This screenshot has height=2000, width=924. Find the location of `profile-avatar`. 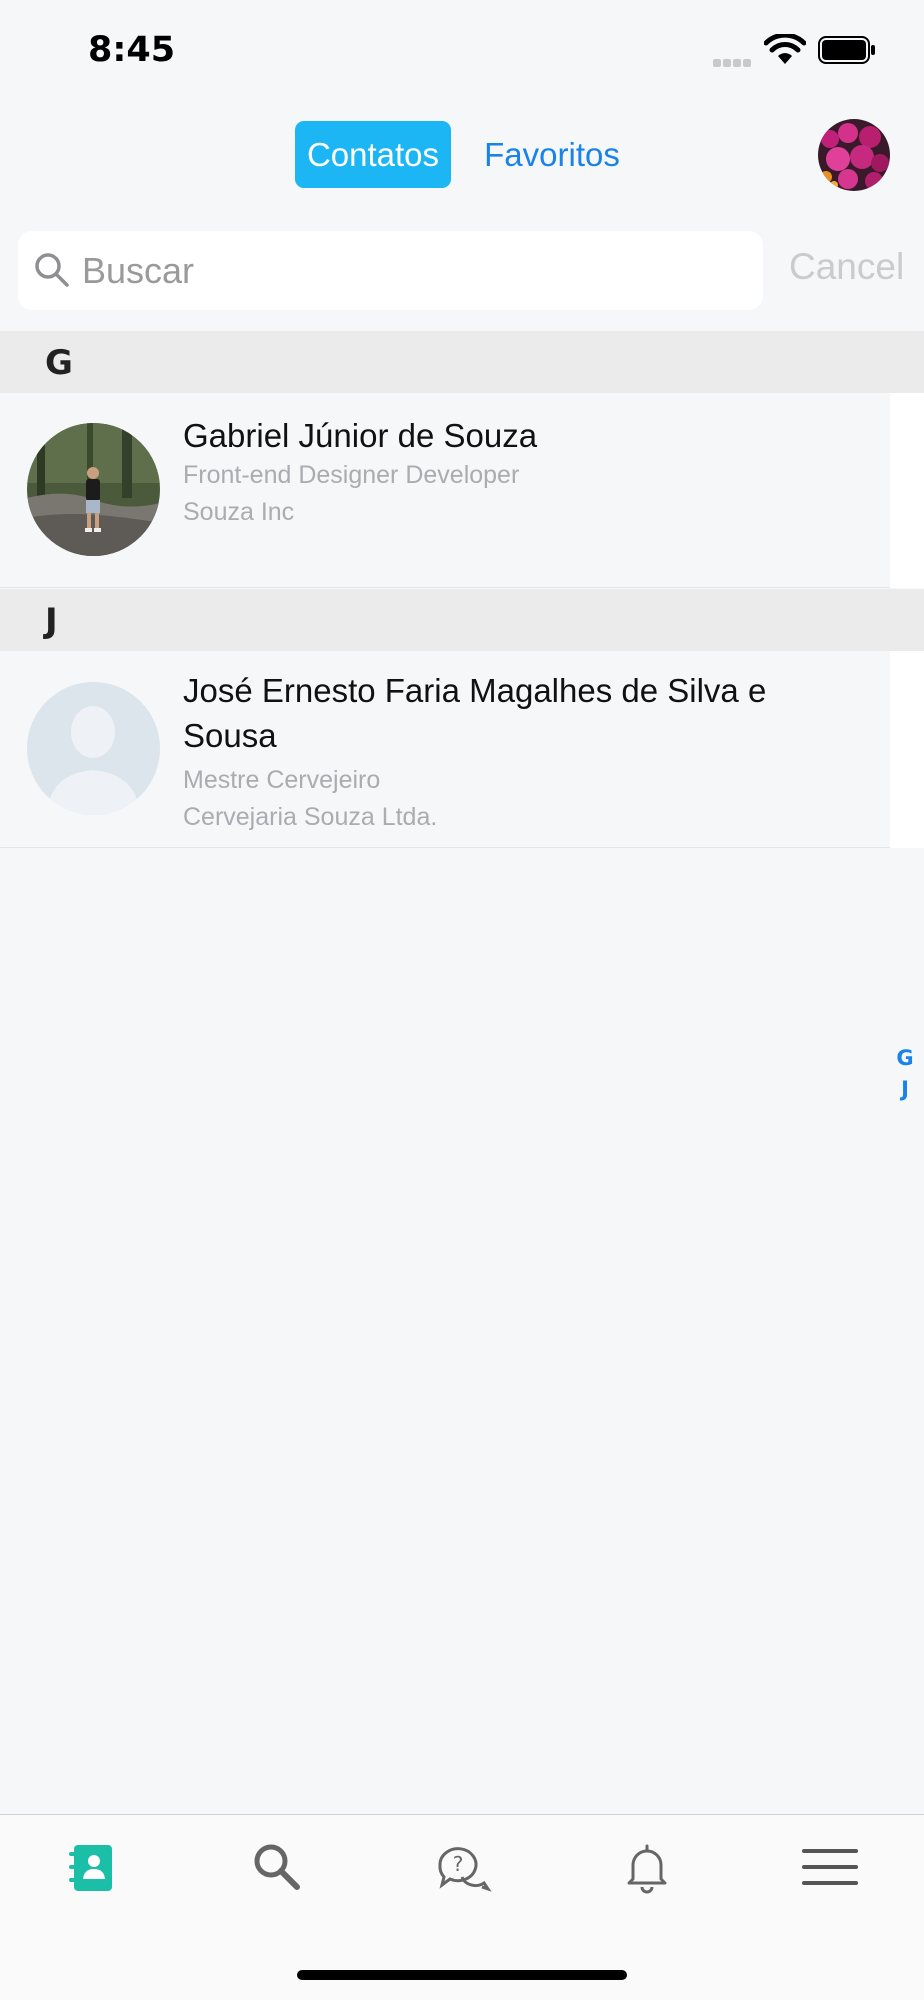

profile-avatar is located at coordinates (854, 155).